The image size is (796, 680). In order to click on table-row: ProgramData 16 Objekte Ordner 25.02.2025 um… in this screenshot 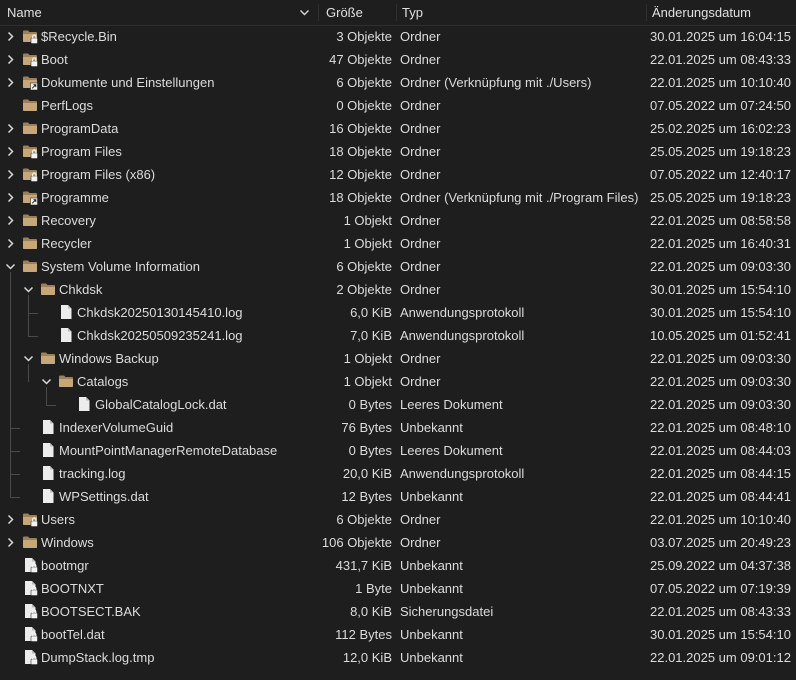, I will do `click(398, 128)`.